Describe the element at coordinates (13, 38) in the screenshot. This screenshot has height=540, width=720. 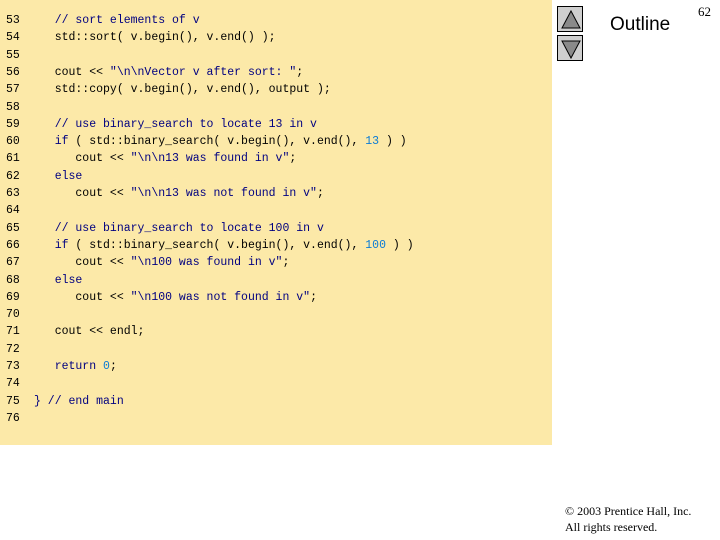
I see `line-number: 54` at that location.